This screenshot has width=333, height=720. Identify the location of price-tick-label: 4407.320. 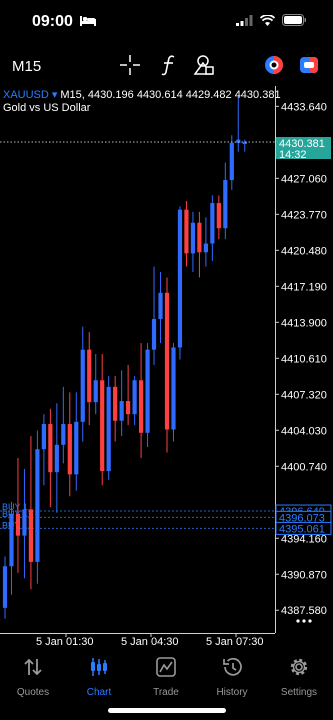
(304, 395).